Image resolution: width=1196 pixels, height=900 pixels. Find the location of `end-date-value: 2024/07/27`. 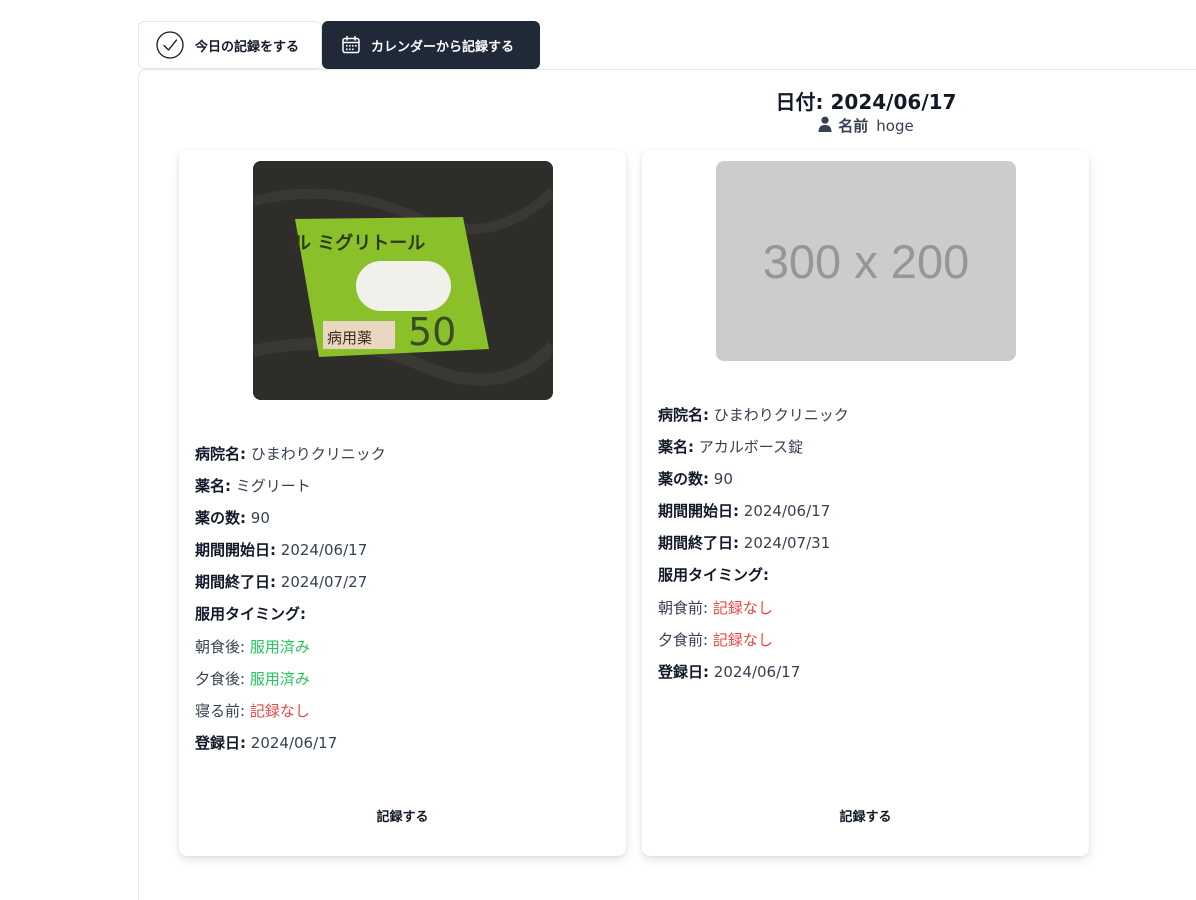

end-date-value: 2024/07/27 is located at coordinates (324, 582).